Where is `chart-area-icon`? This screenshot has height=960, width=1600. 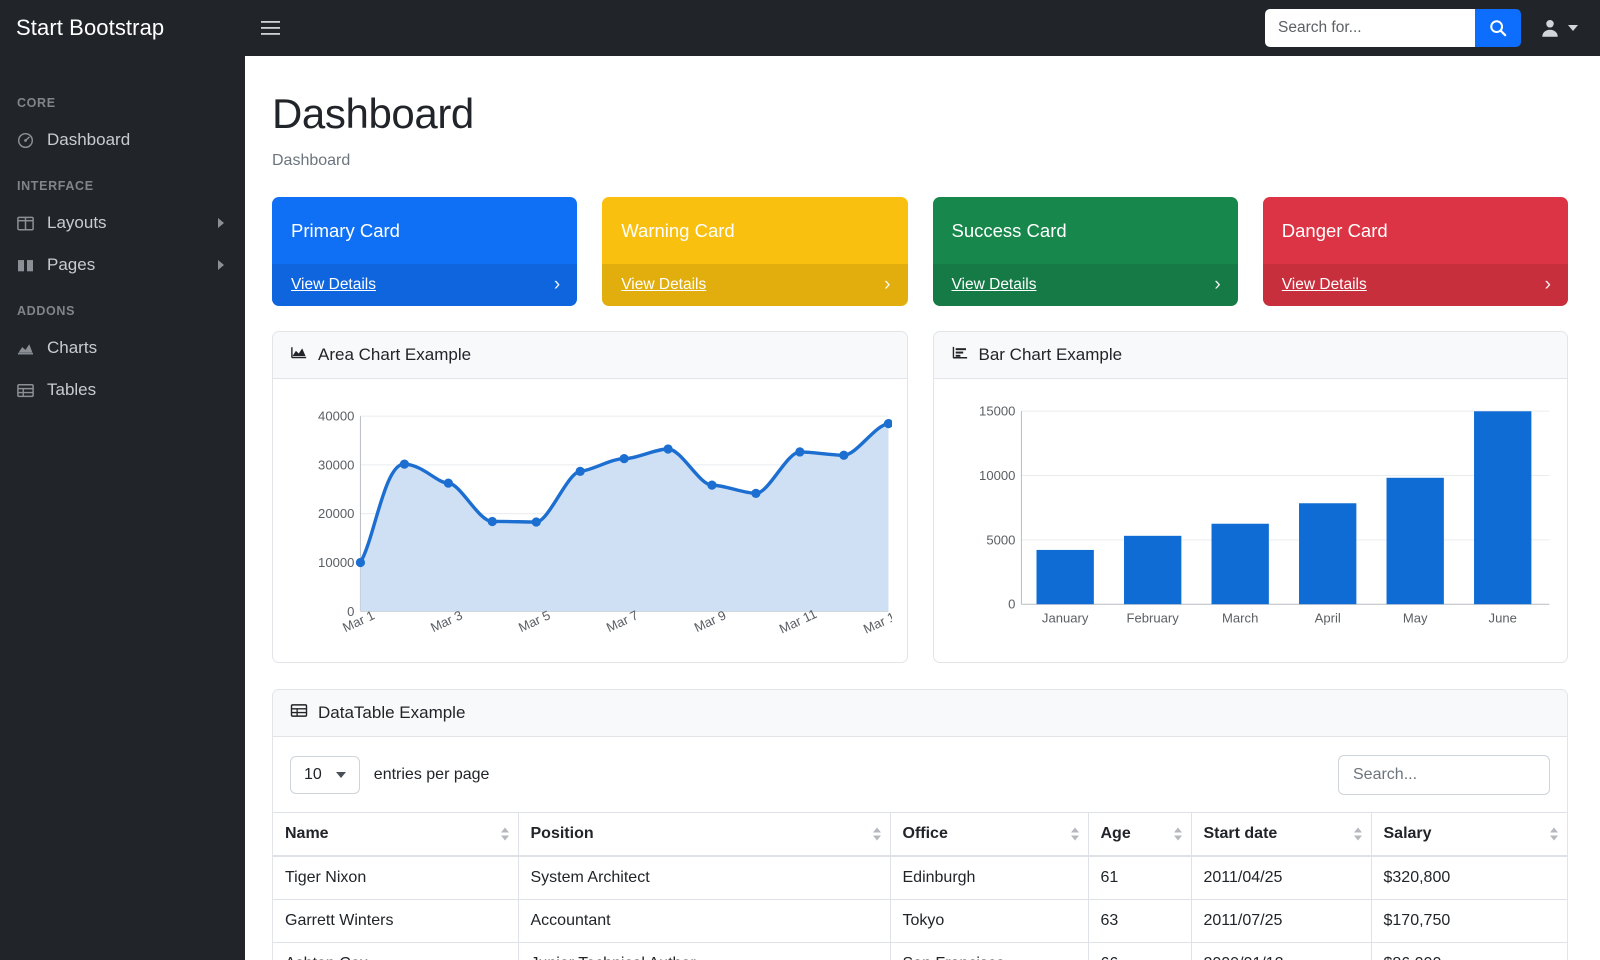 chart-area-icon is located at coordinates (299, 355).